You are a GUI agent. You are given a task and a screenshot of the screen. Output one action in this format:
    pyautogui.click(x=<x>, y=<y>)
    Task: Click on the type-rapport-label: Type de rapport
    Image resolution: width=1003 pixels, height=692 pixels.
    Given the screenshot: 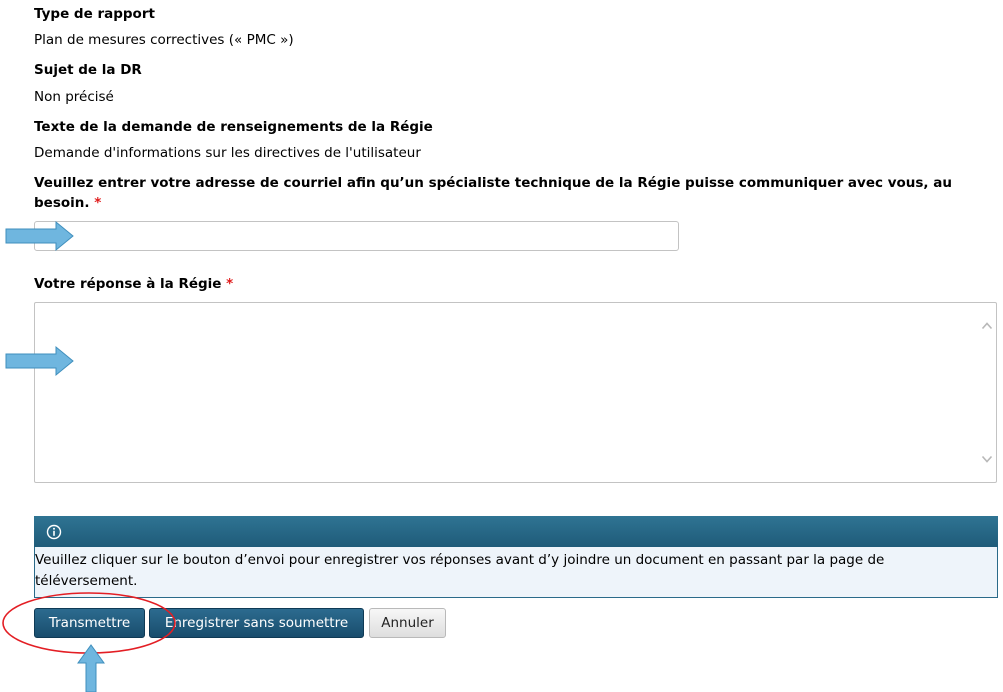 What is the action you would take?
    pyautogui.click(x=94, y=14)
    